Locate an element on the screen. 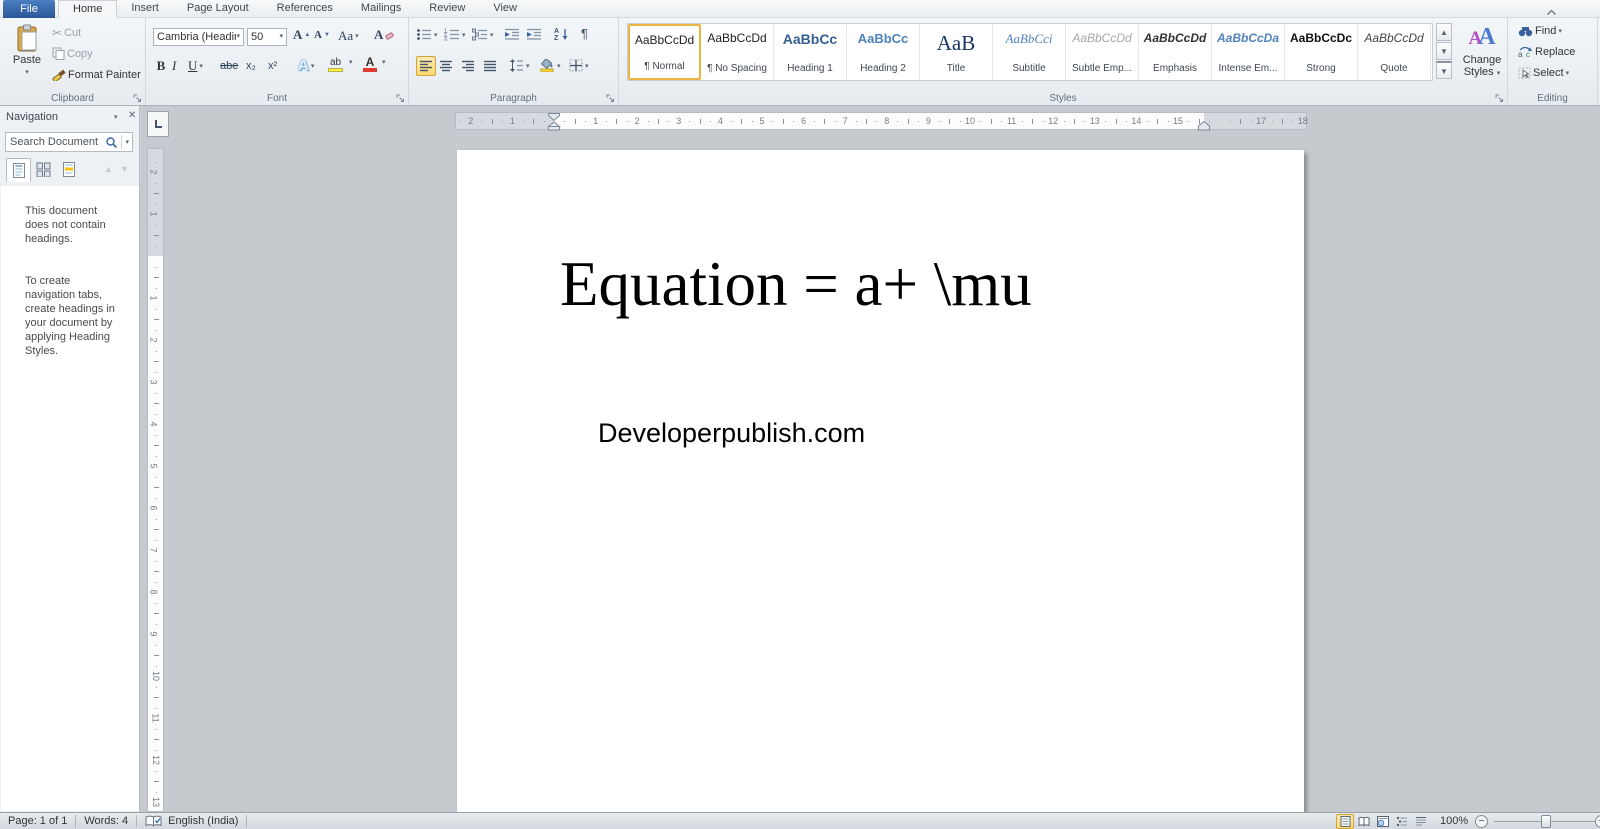  tab-page-layout: Page Layout is located at coordinates (218, 9).